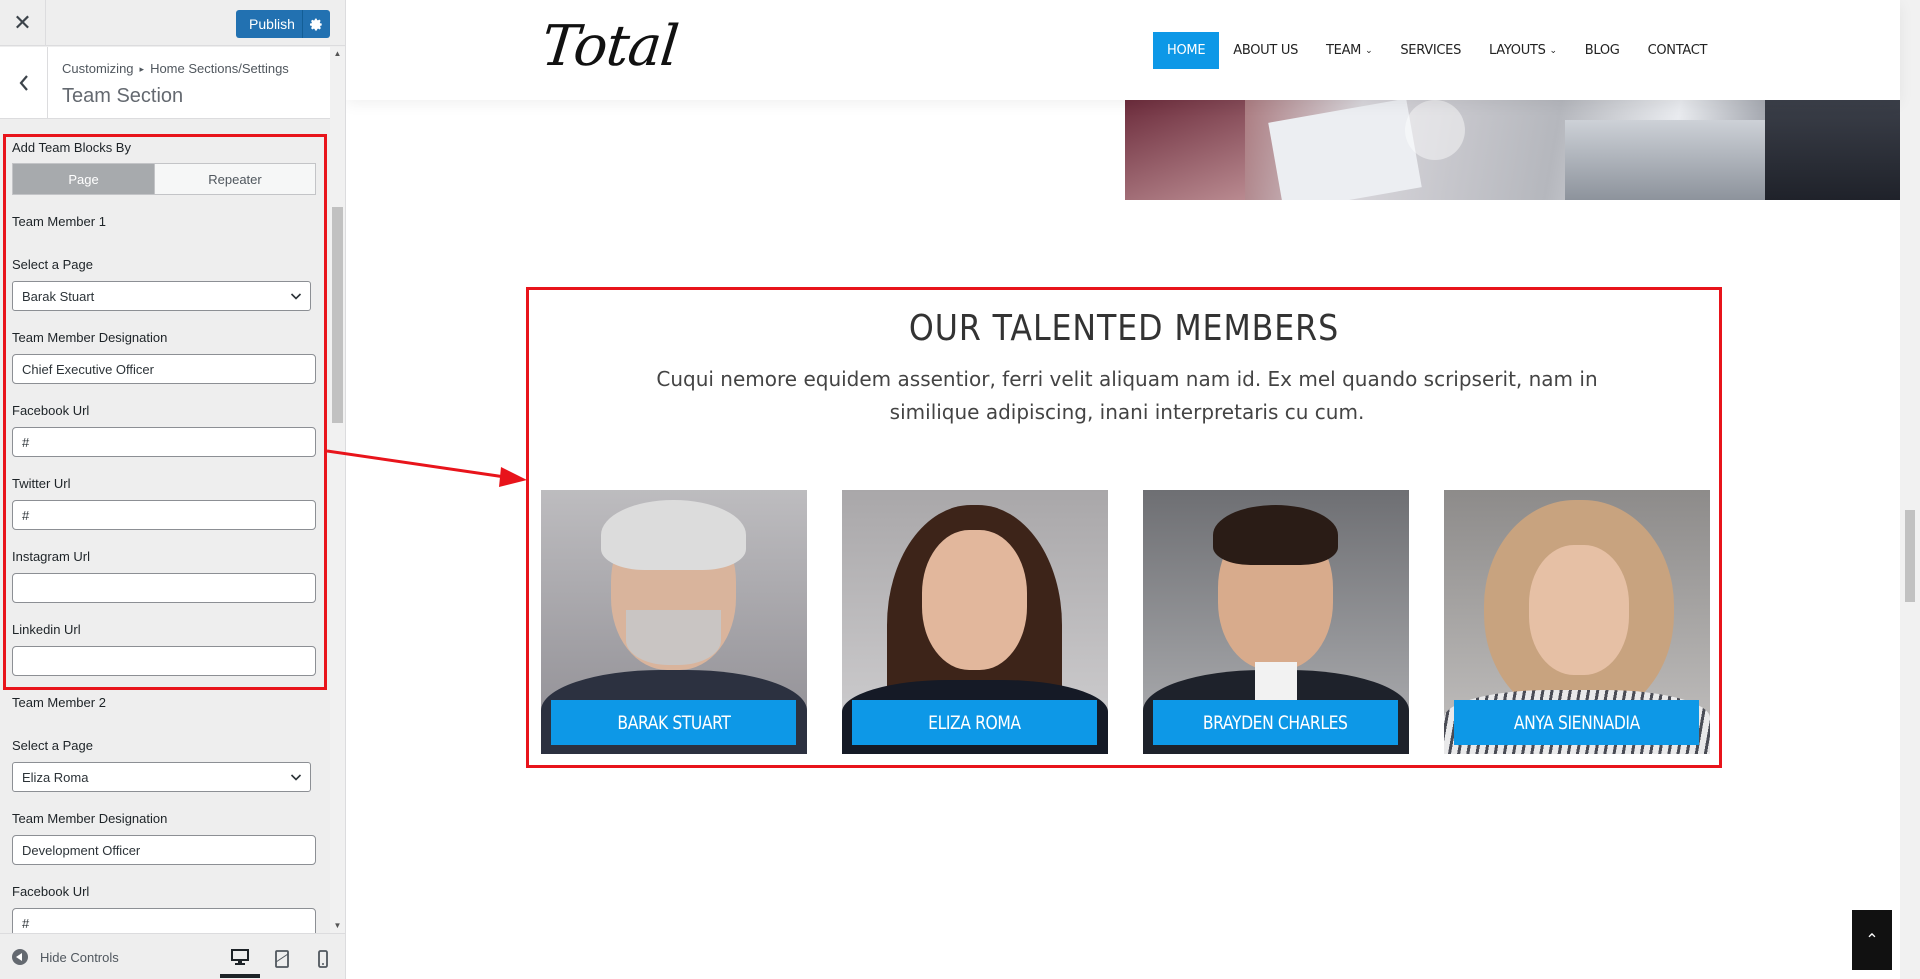  Describe the element at coordinates (172, 956) in the screenshot. I see `customizer-footer: Hide Controls` at that location.